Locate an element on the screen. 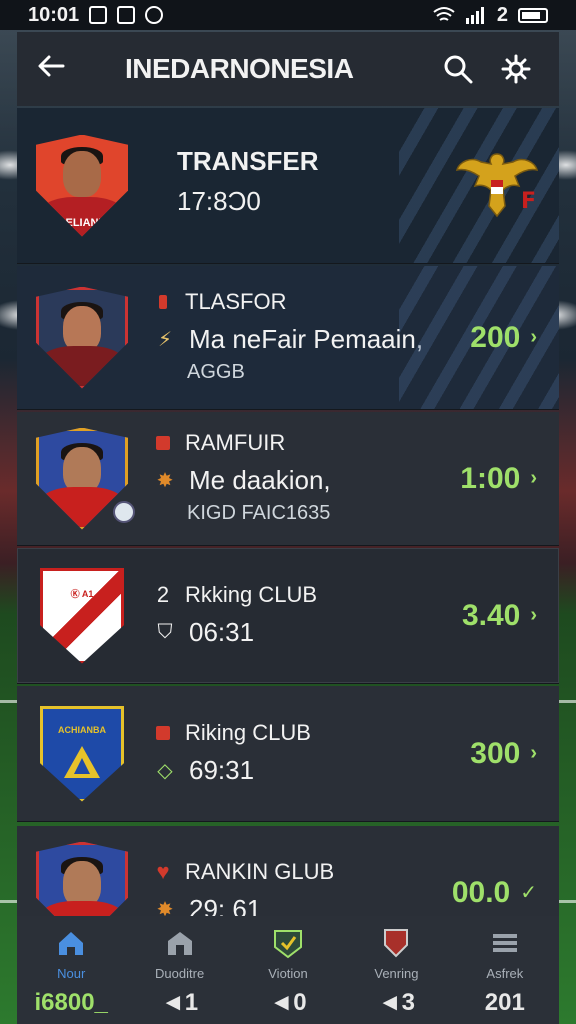 The image size is (576, 1024). nav-home: Nour i6800_ is located at coordinates (71, 970).